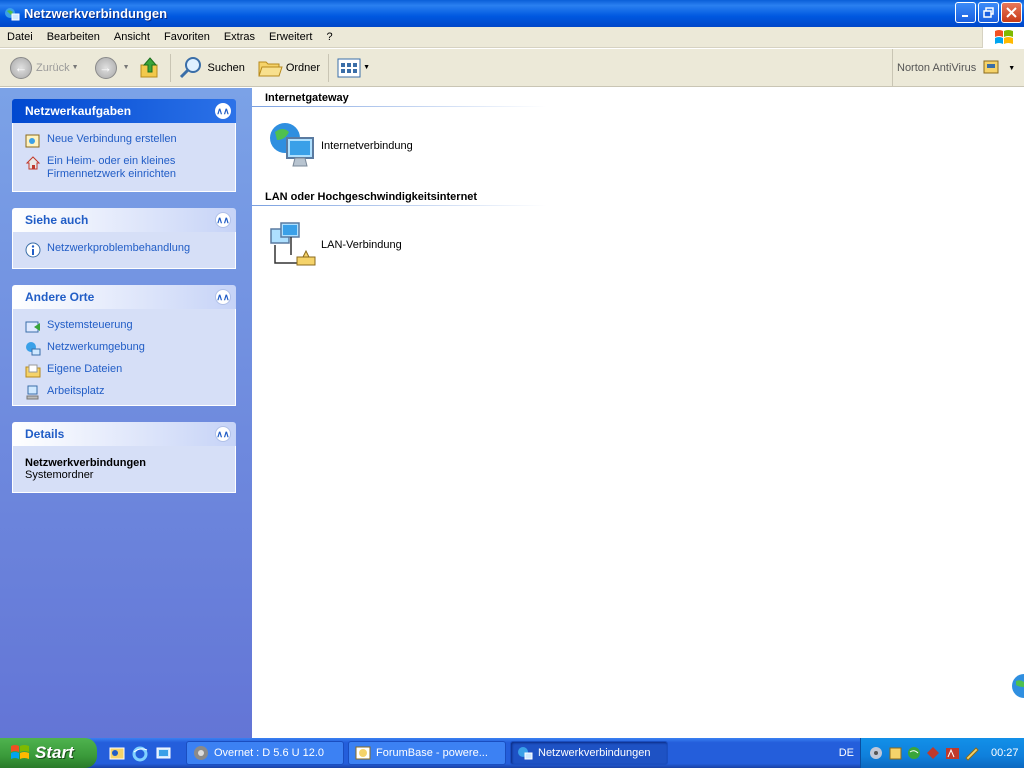  I want to click on forward-button: → ▼, so click(112, 68).